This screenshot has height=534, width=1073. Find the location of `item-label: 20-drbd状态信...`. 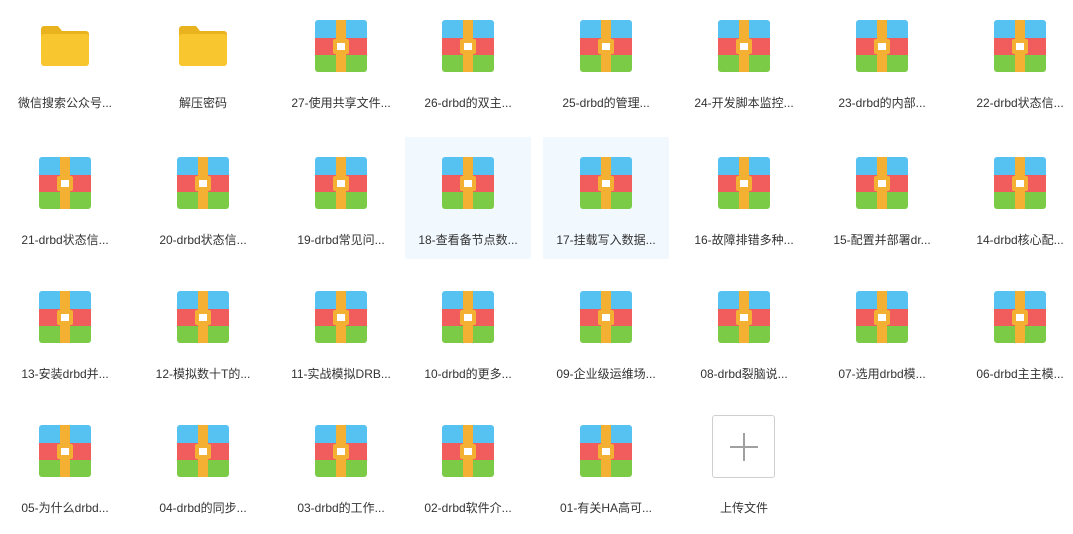

item-label: 20-drbd状态信... is located at coordinates (203, 240).